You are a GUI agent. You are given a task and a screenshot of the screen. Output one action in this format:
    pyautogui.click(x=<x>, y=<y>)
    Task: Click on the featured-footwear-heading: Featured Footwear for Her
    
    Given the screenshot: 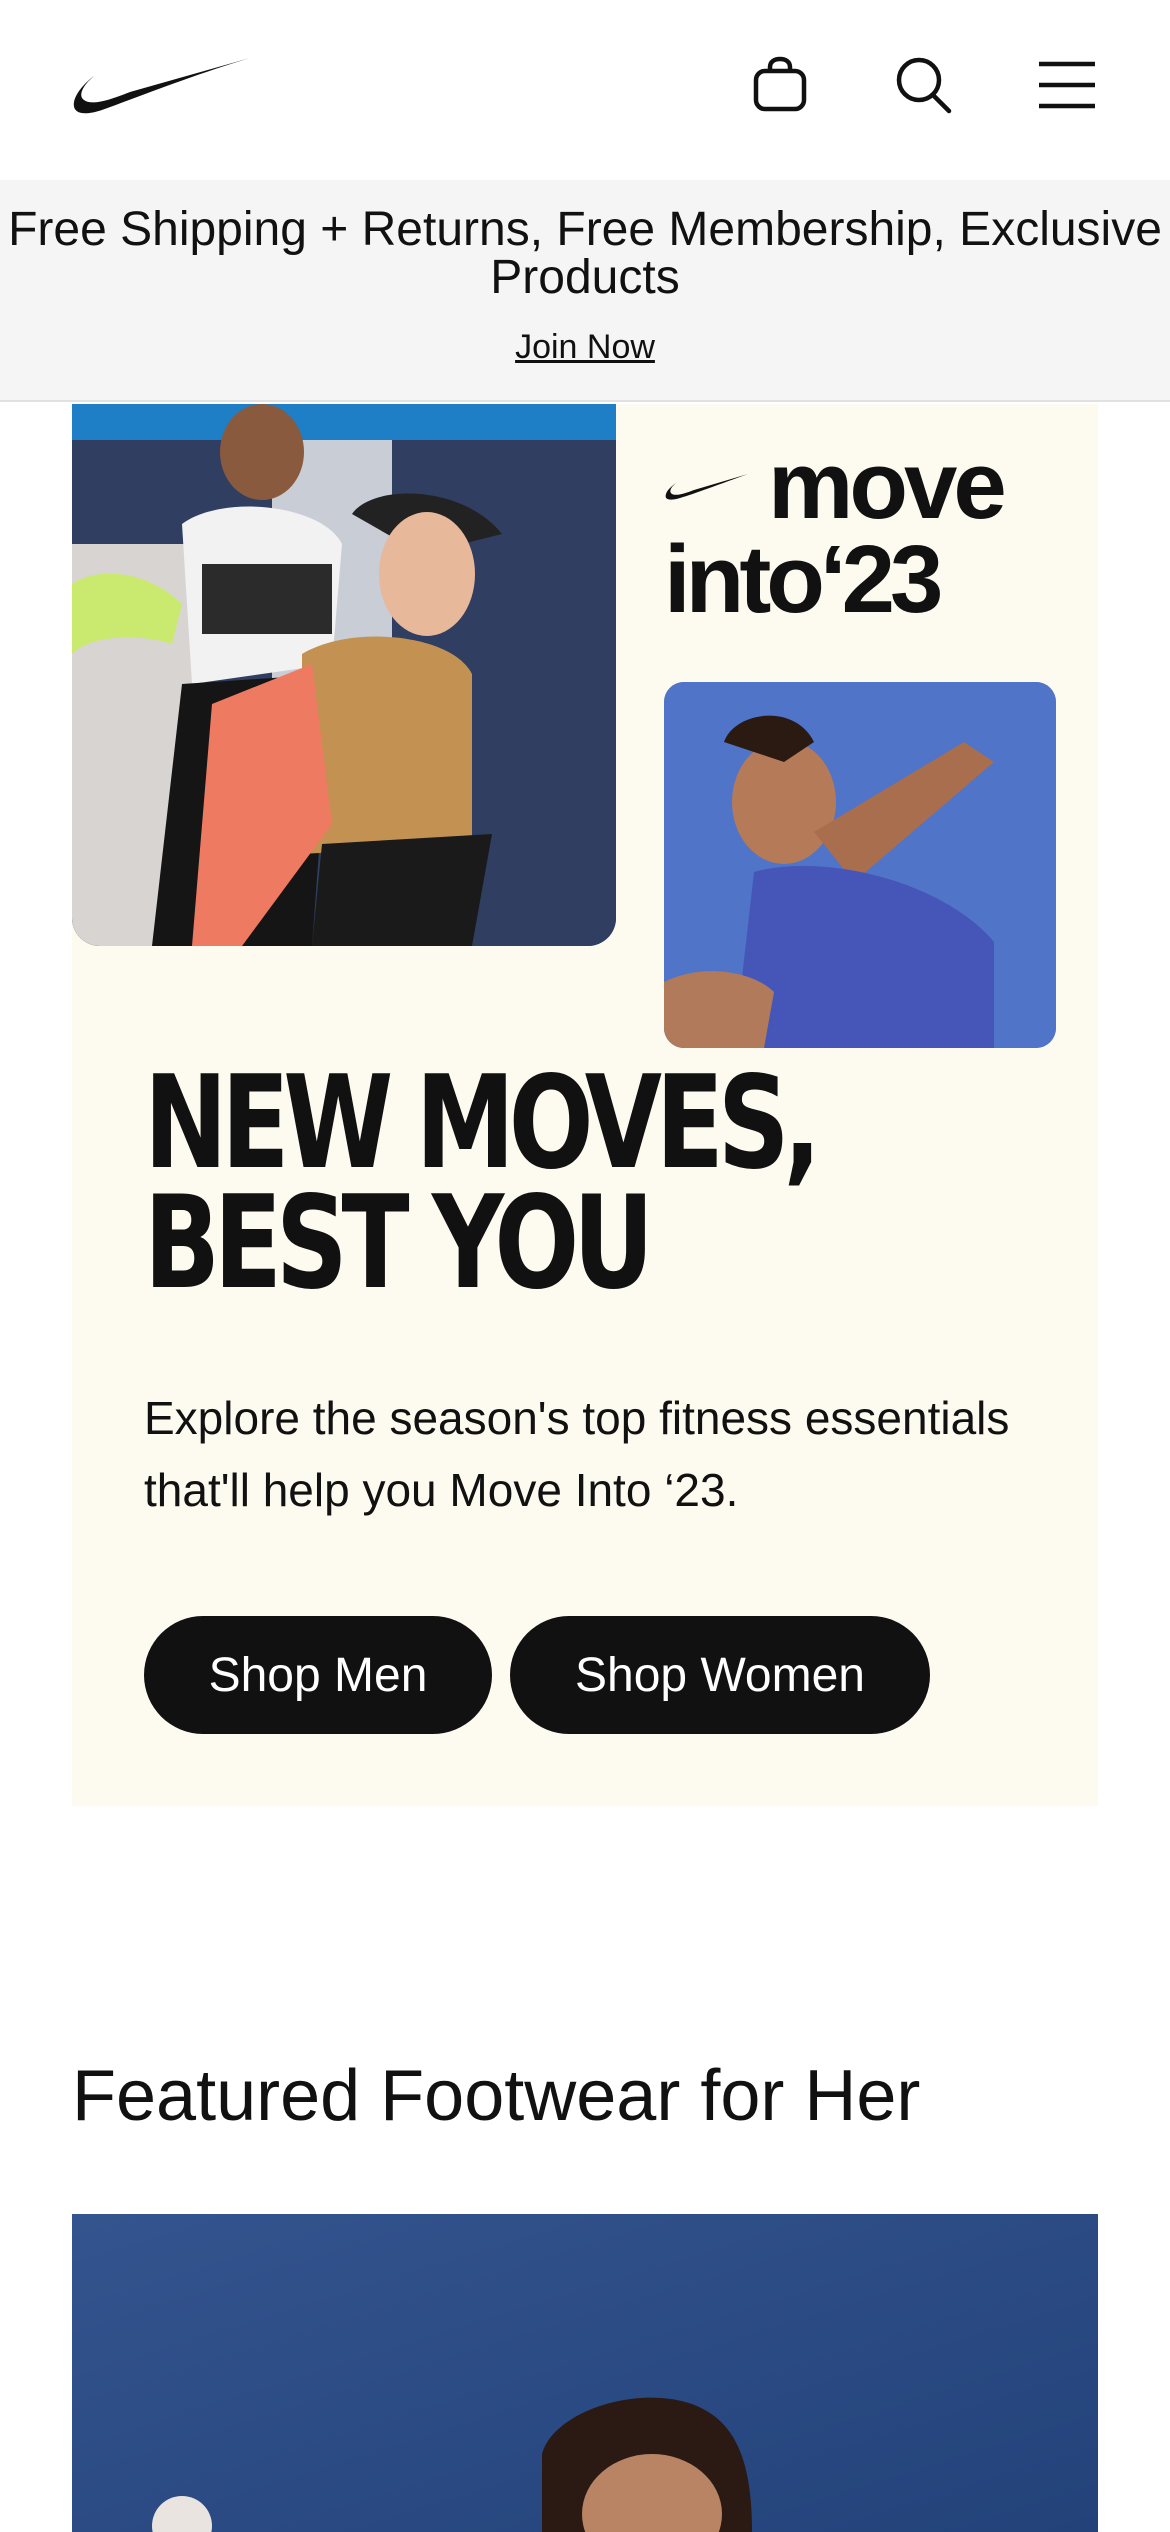 What is the action you would take?
    pyautogui.click(x=496, y=2096)
    